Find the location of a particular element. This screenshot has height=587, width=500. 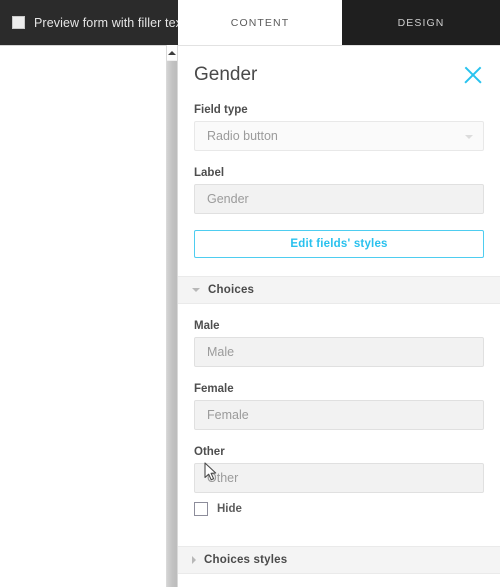

choice-label-female: Female is located at coordinates (214, 389).